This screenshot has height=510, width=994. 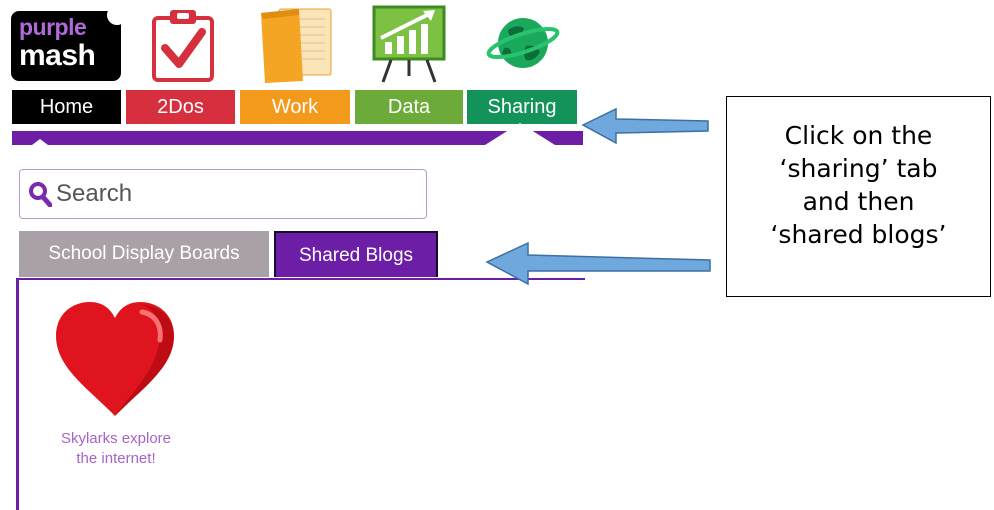 What do you see at coordinates (858, 135) in the screenshot?
I see `callout-line1: Click on the` at bounding box center [858, 135].